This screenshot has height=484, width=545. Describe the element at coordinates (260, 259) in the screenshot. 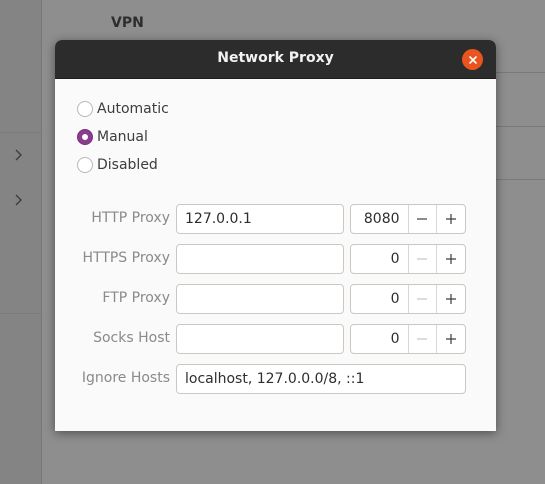

I see `https-proxy-host-input` at that location.